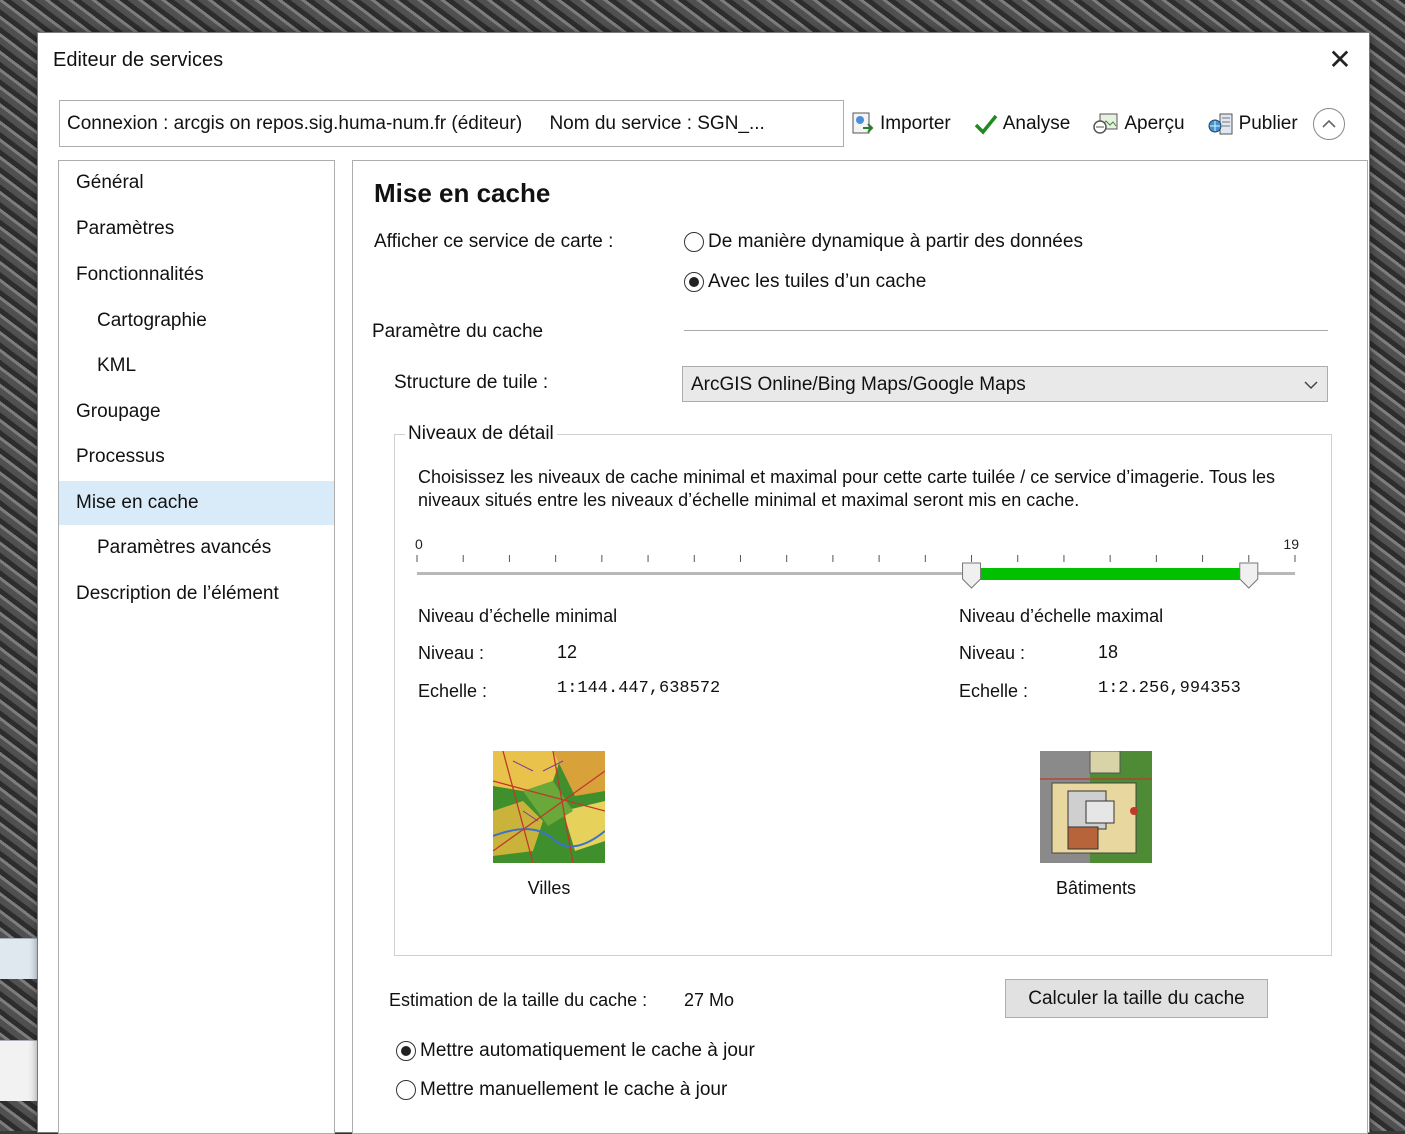  I want to click on nav-item-caching: Mise en cache, so click(196, 503).